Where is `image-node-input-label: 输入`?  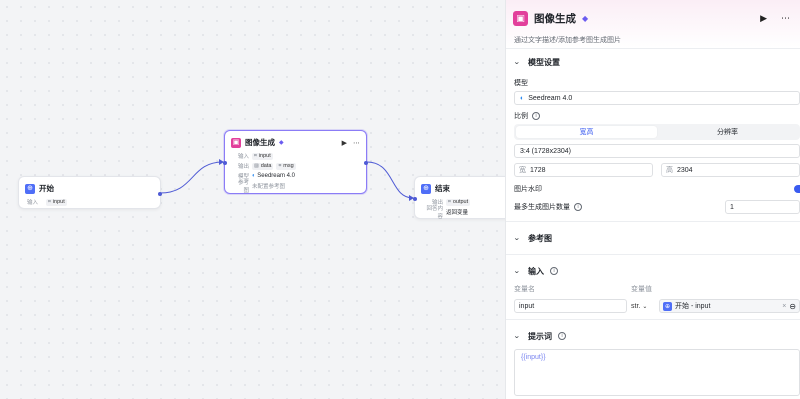
image-node-input-label: 输入 is located at coordinates (243, 157).